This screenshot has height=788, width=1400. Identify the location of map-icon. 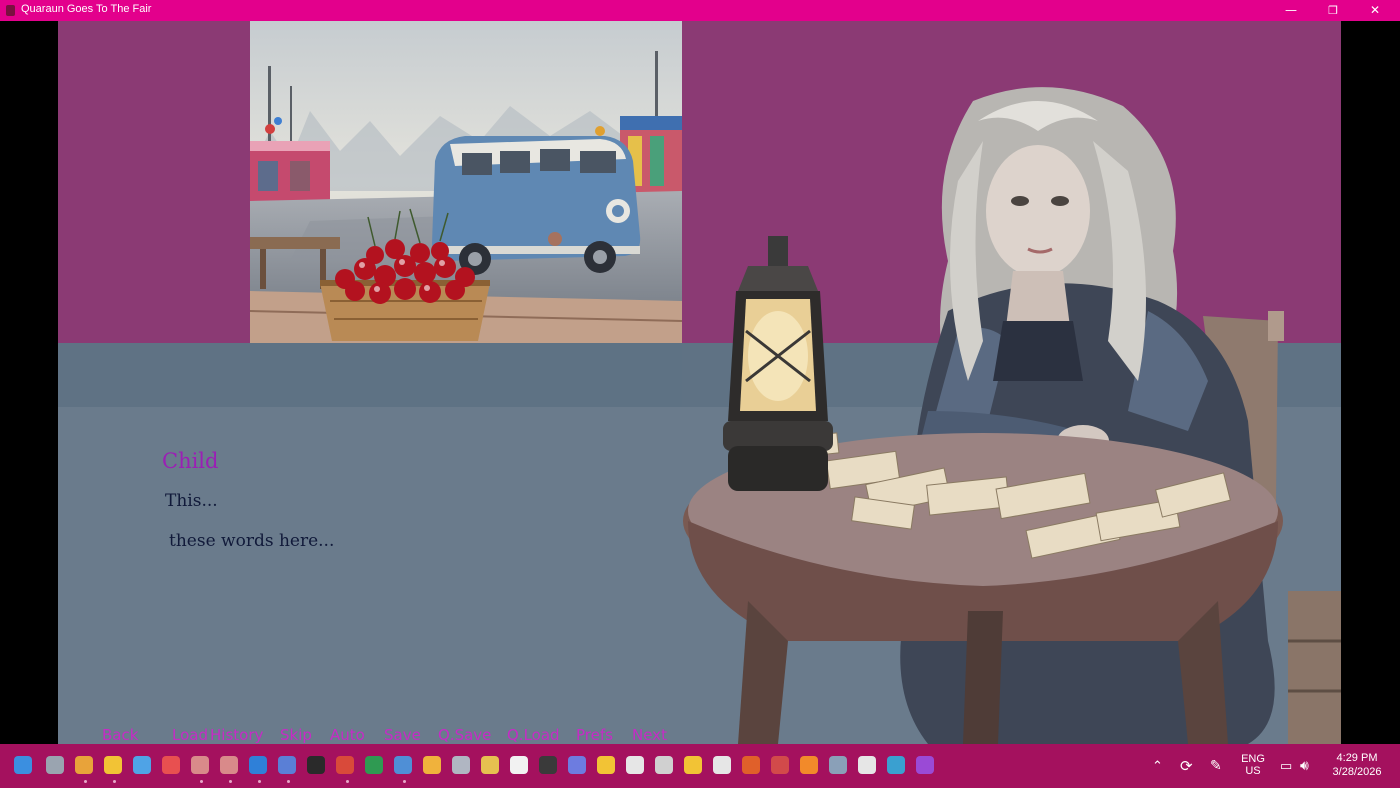
(896, 765).